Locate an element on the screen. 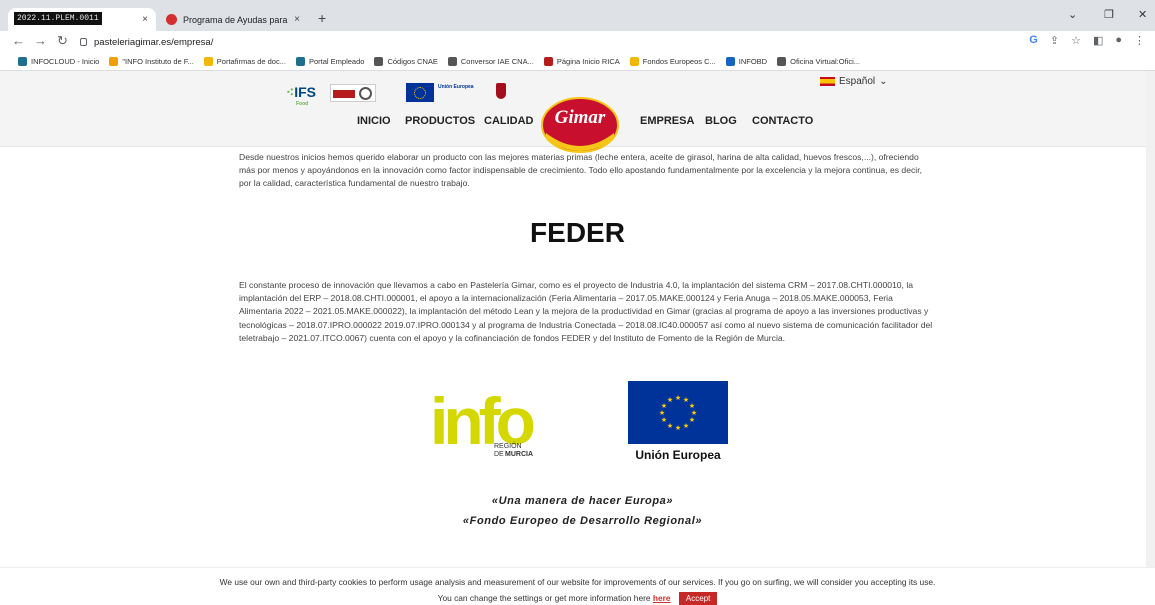 The width and height of the screenshot is (1155, 605). motto-line-1: «Una manera de hacer Europa» is located at coordinates (582, 501).